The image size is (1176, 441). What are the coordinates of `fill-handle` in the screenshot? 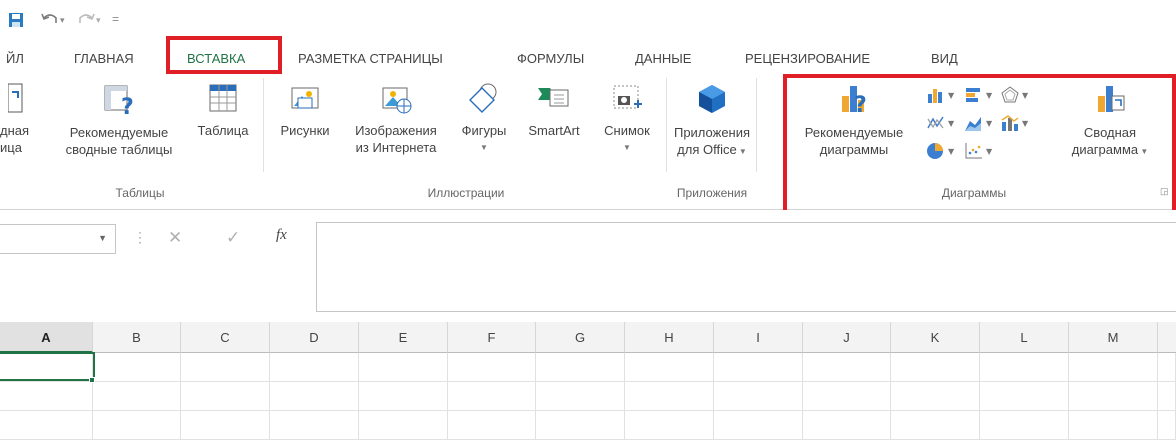 It's located at (92, 380).